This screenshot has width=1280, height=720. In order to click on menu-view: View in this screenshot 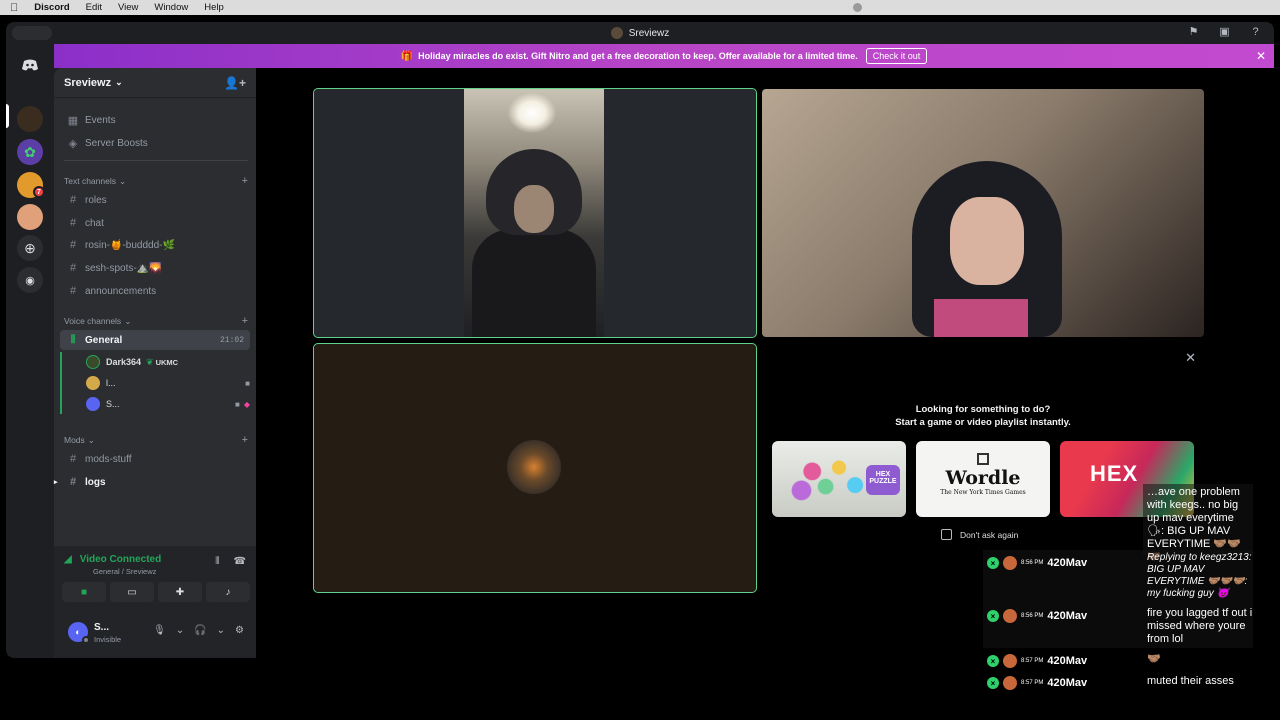, I will do `click(128, 7)`.